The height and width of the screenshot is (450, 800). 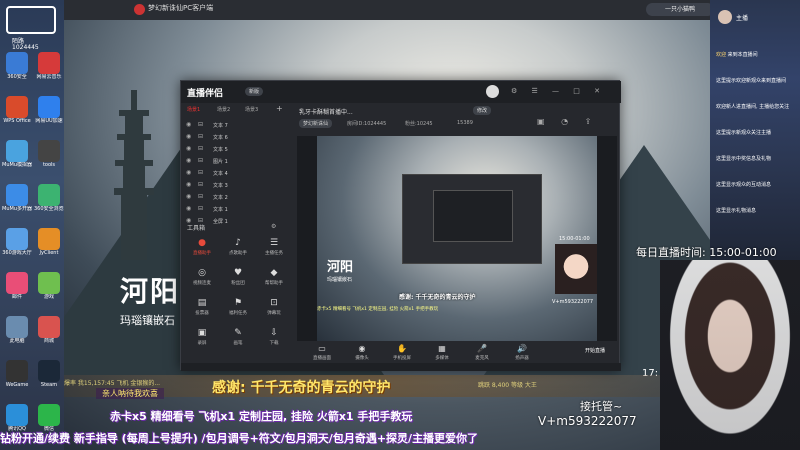 I want to click on tool-item: ⊡ 弹幕玩, so click(x=274, y=309).